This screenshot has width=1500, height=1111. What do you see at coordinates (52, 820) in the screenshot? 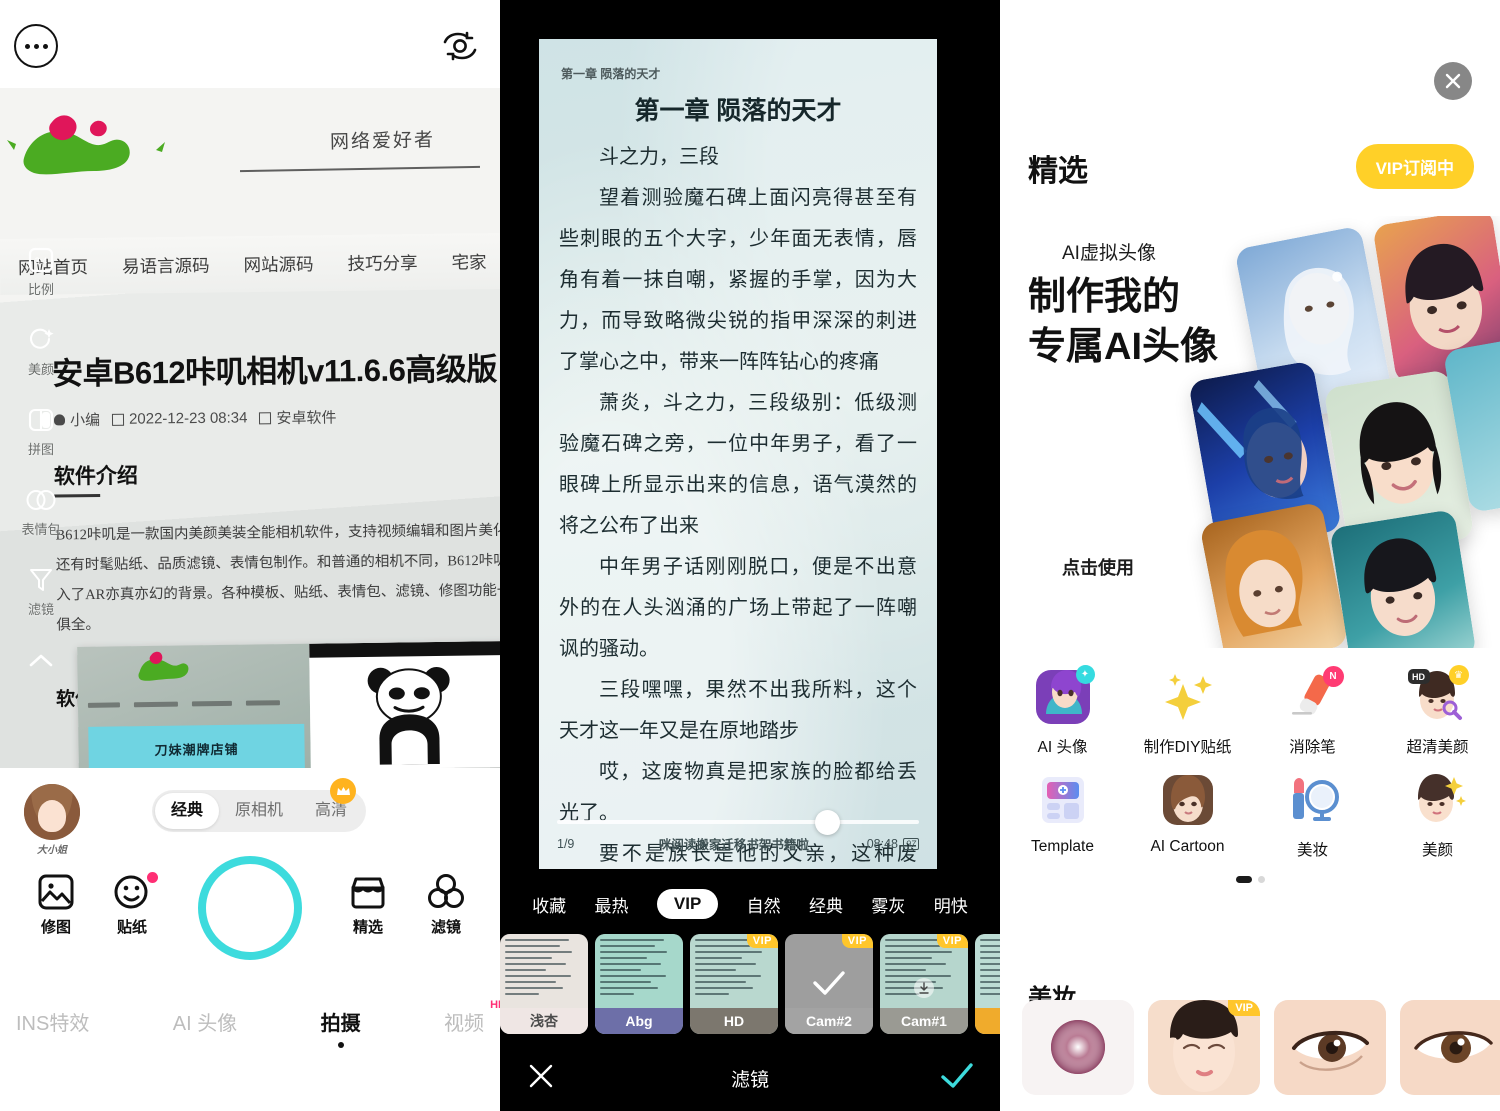
I see `avatar: 大小姐` at bounding box center [52, 820].